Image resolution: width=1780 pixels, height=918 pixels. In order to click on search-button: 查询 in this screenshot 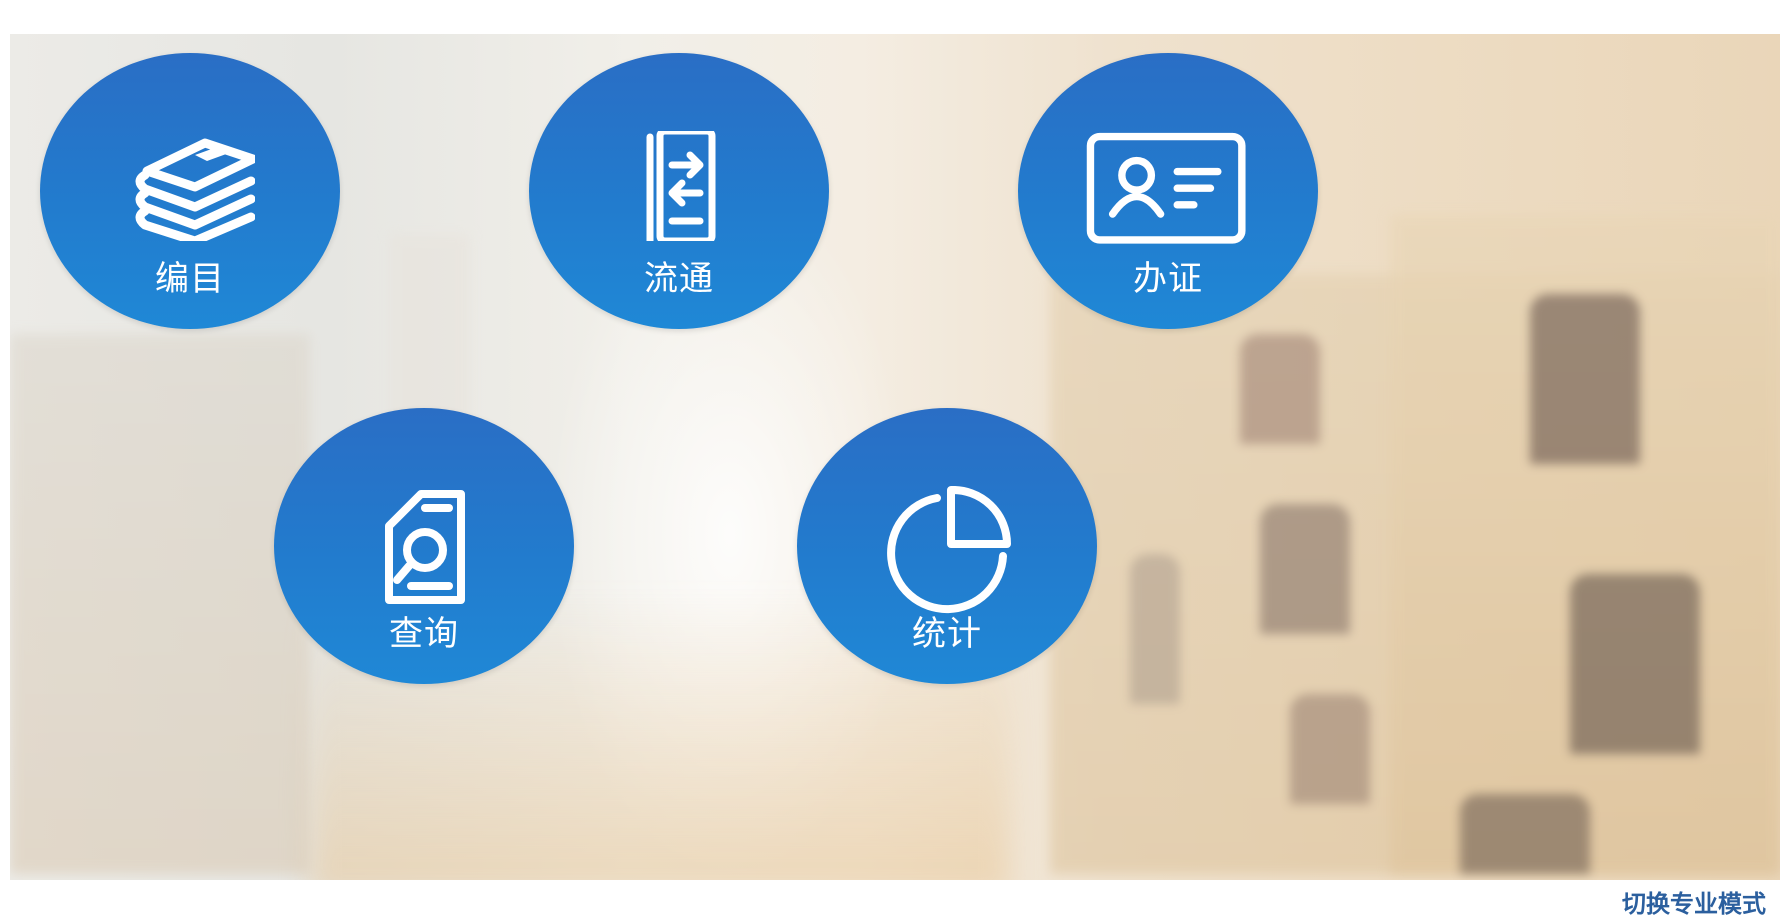, I will do `click(424, 546)`.